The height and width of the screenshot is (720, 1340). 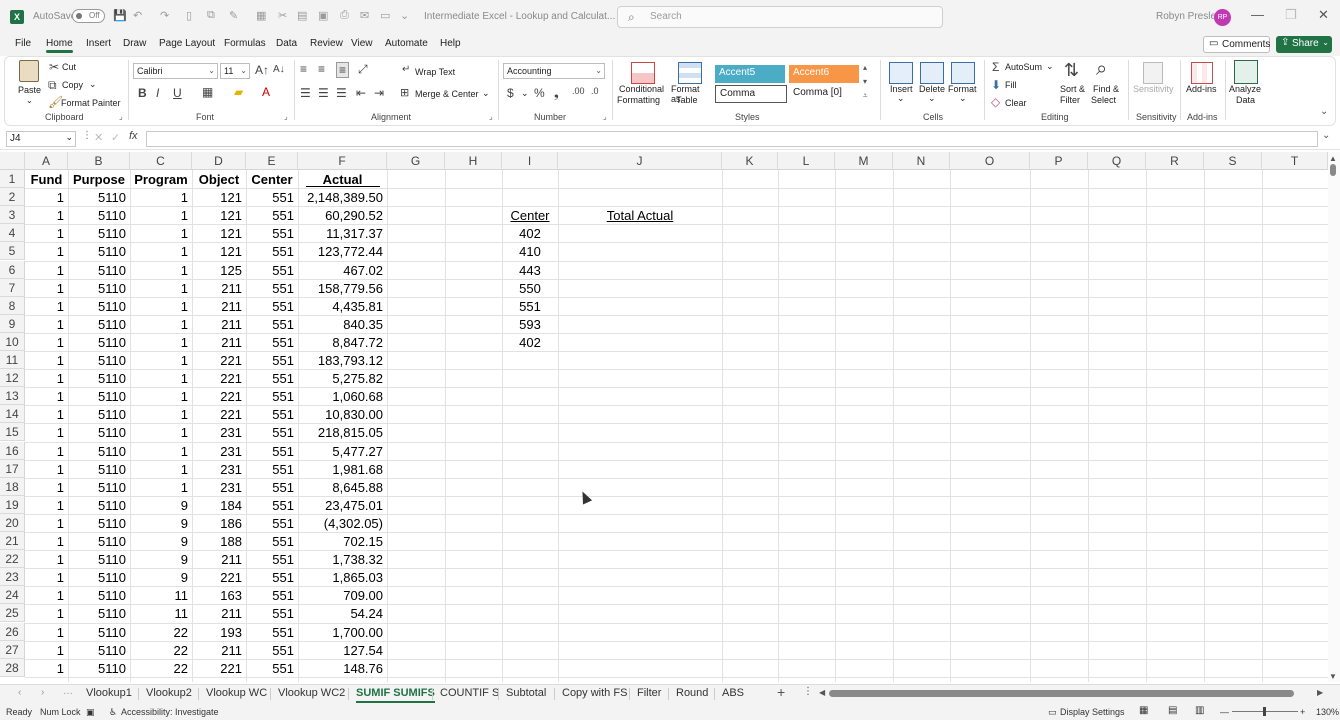 I want to click on delete-cells-button: Delete ⌄, so click(x=932, y=83).